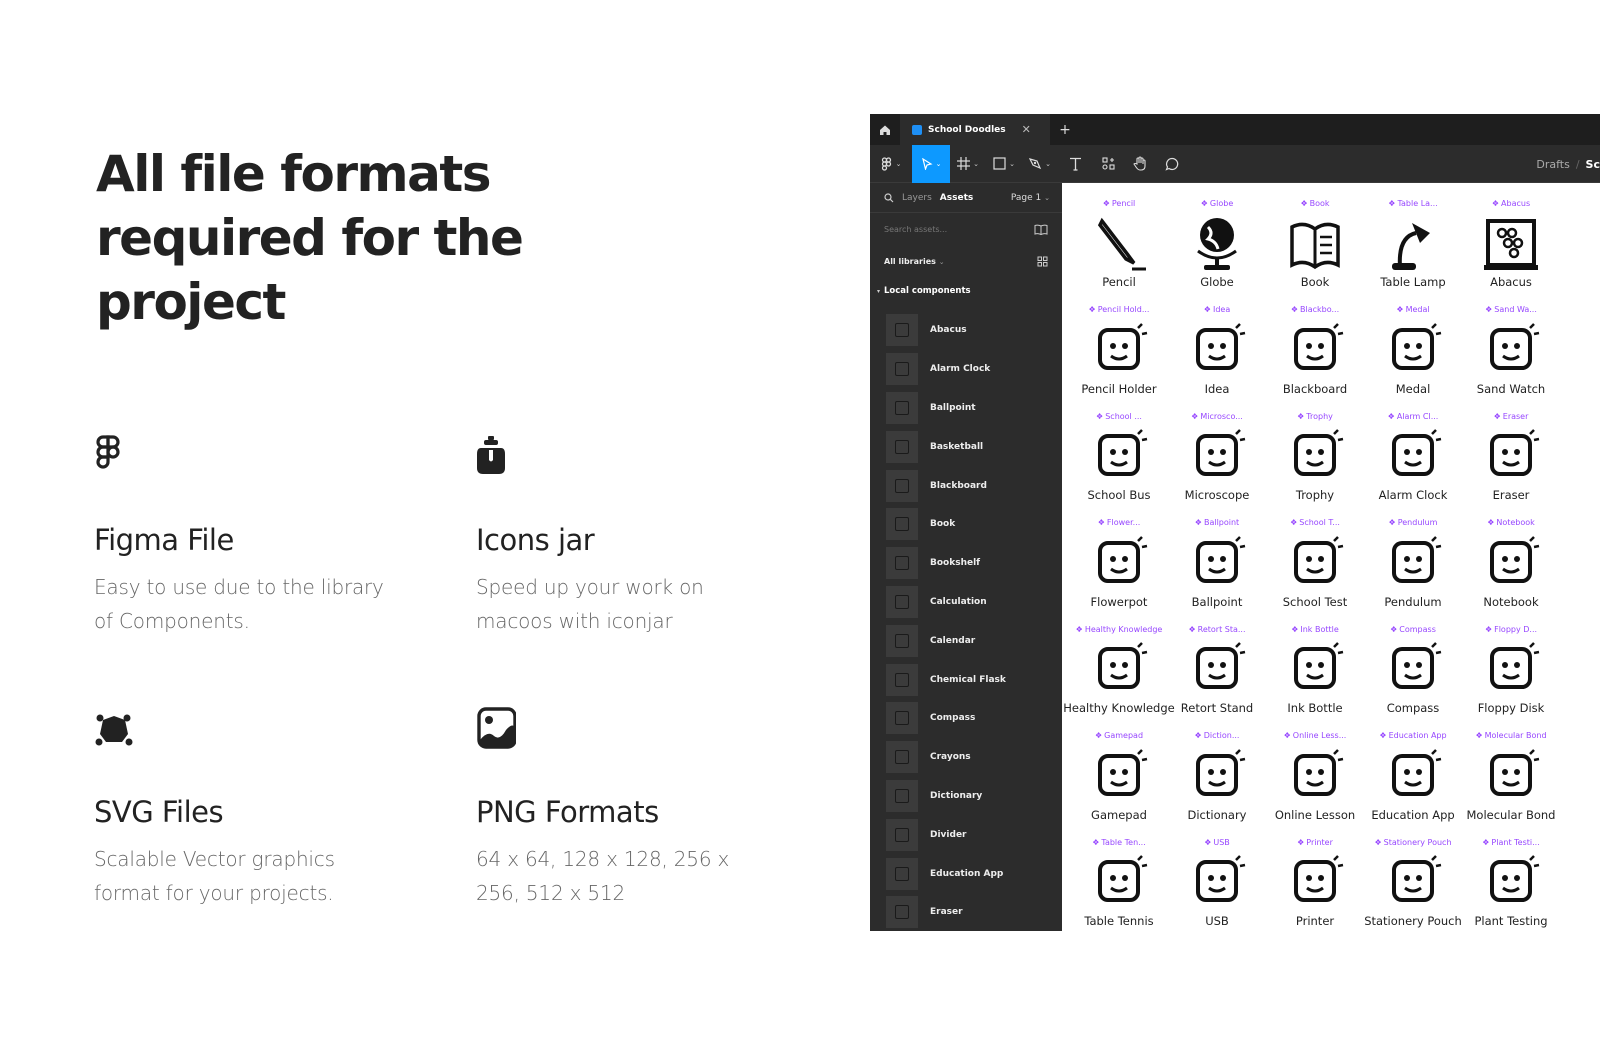 The image size is (1600, 1064). Describe the element at coordinates (1511, 203) in the screenshot. I see `component-tag: ❖ Abacus` at that location.